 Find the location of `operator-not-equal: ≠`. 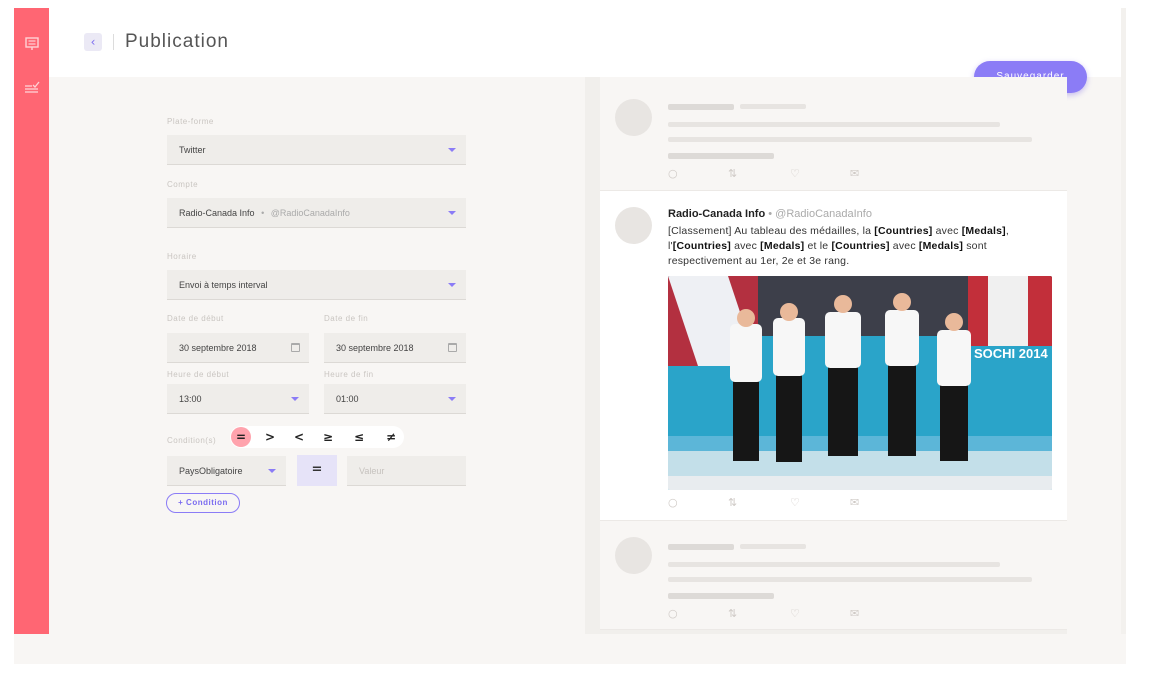

operator-not-equal: ≠ is located at coordinates (391, 437).